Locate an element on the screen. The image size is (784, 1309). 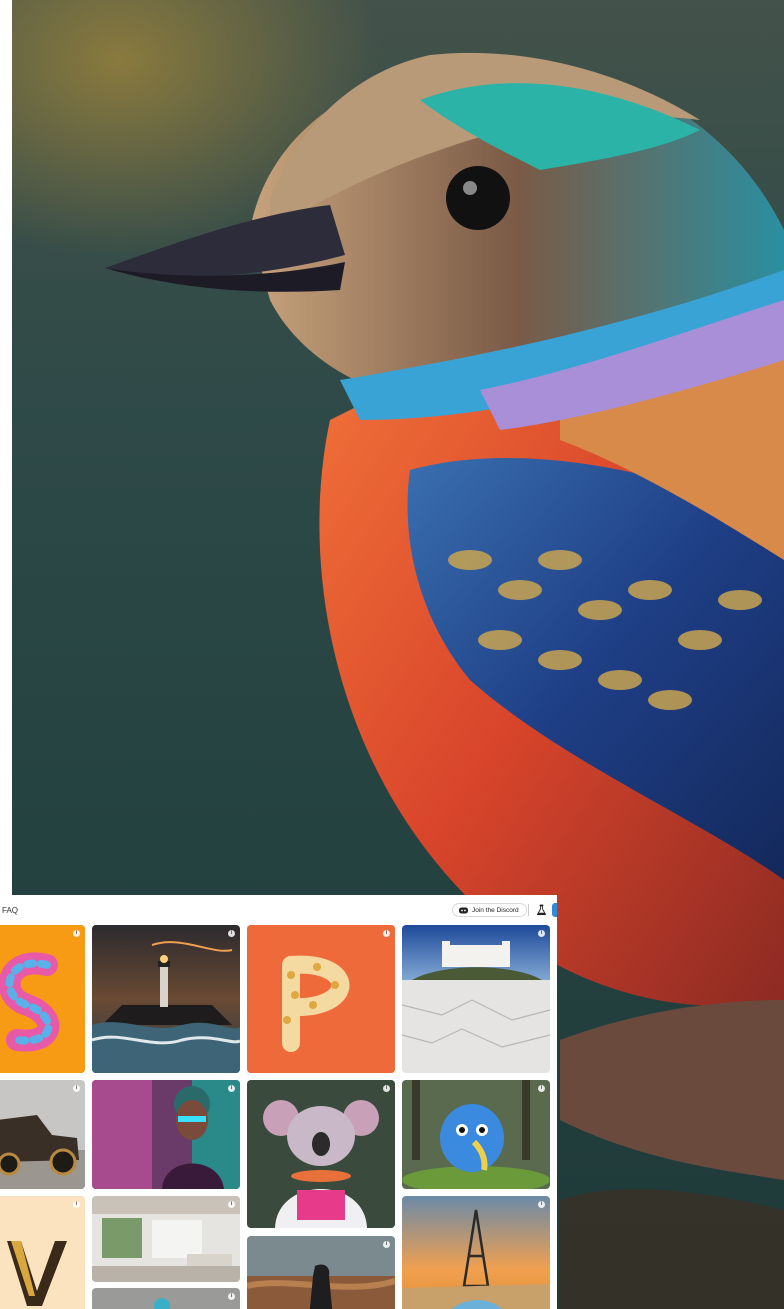
gallery-tile-letter-s: i is located at coordinates (42, 999).